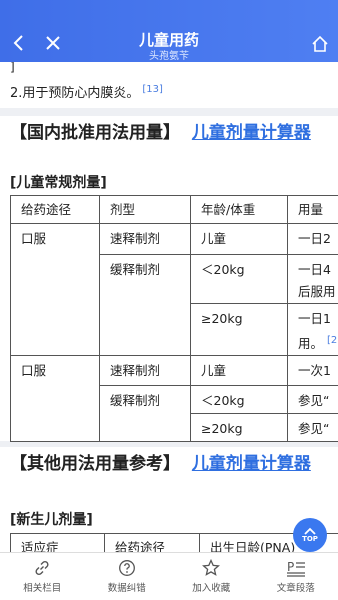  What do you see at coordinates (169, 56) in the screenshot?
I see `page-subtitle: 头孢氨苄` at bounding box center [169, 56].